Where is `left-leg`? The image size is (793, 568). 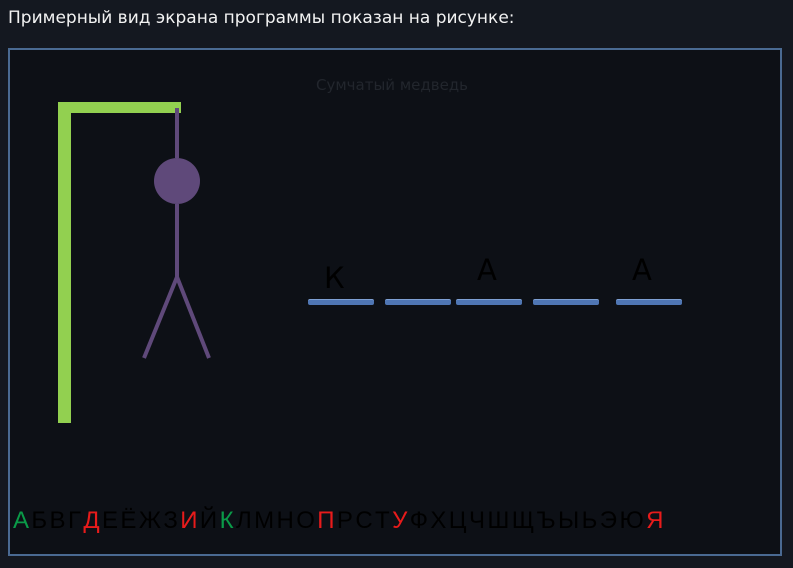 left-leg is located at coordinates (160, 317).